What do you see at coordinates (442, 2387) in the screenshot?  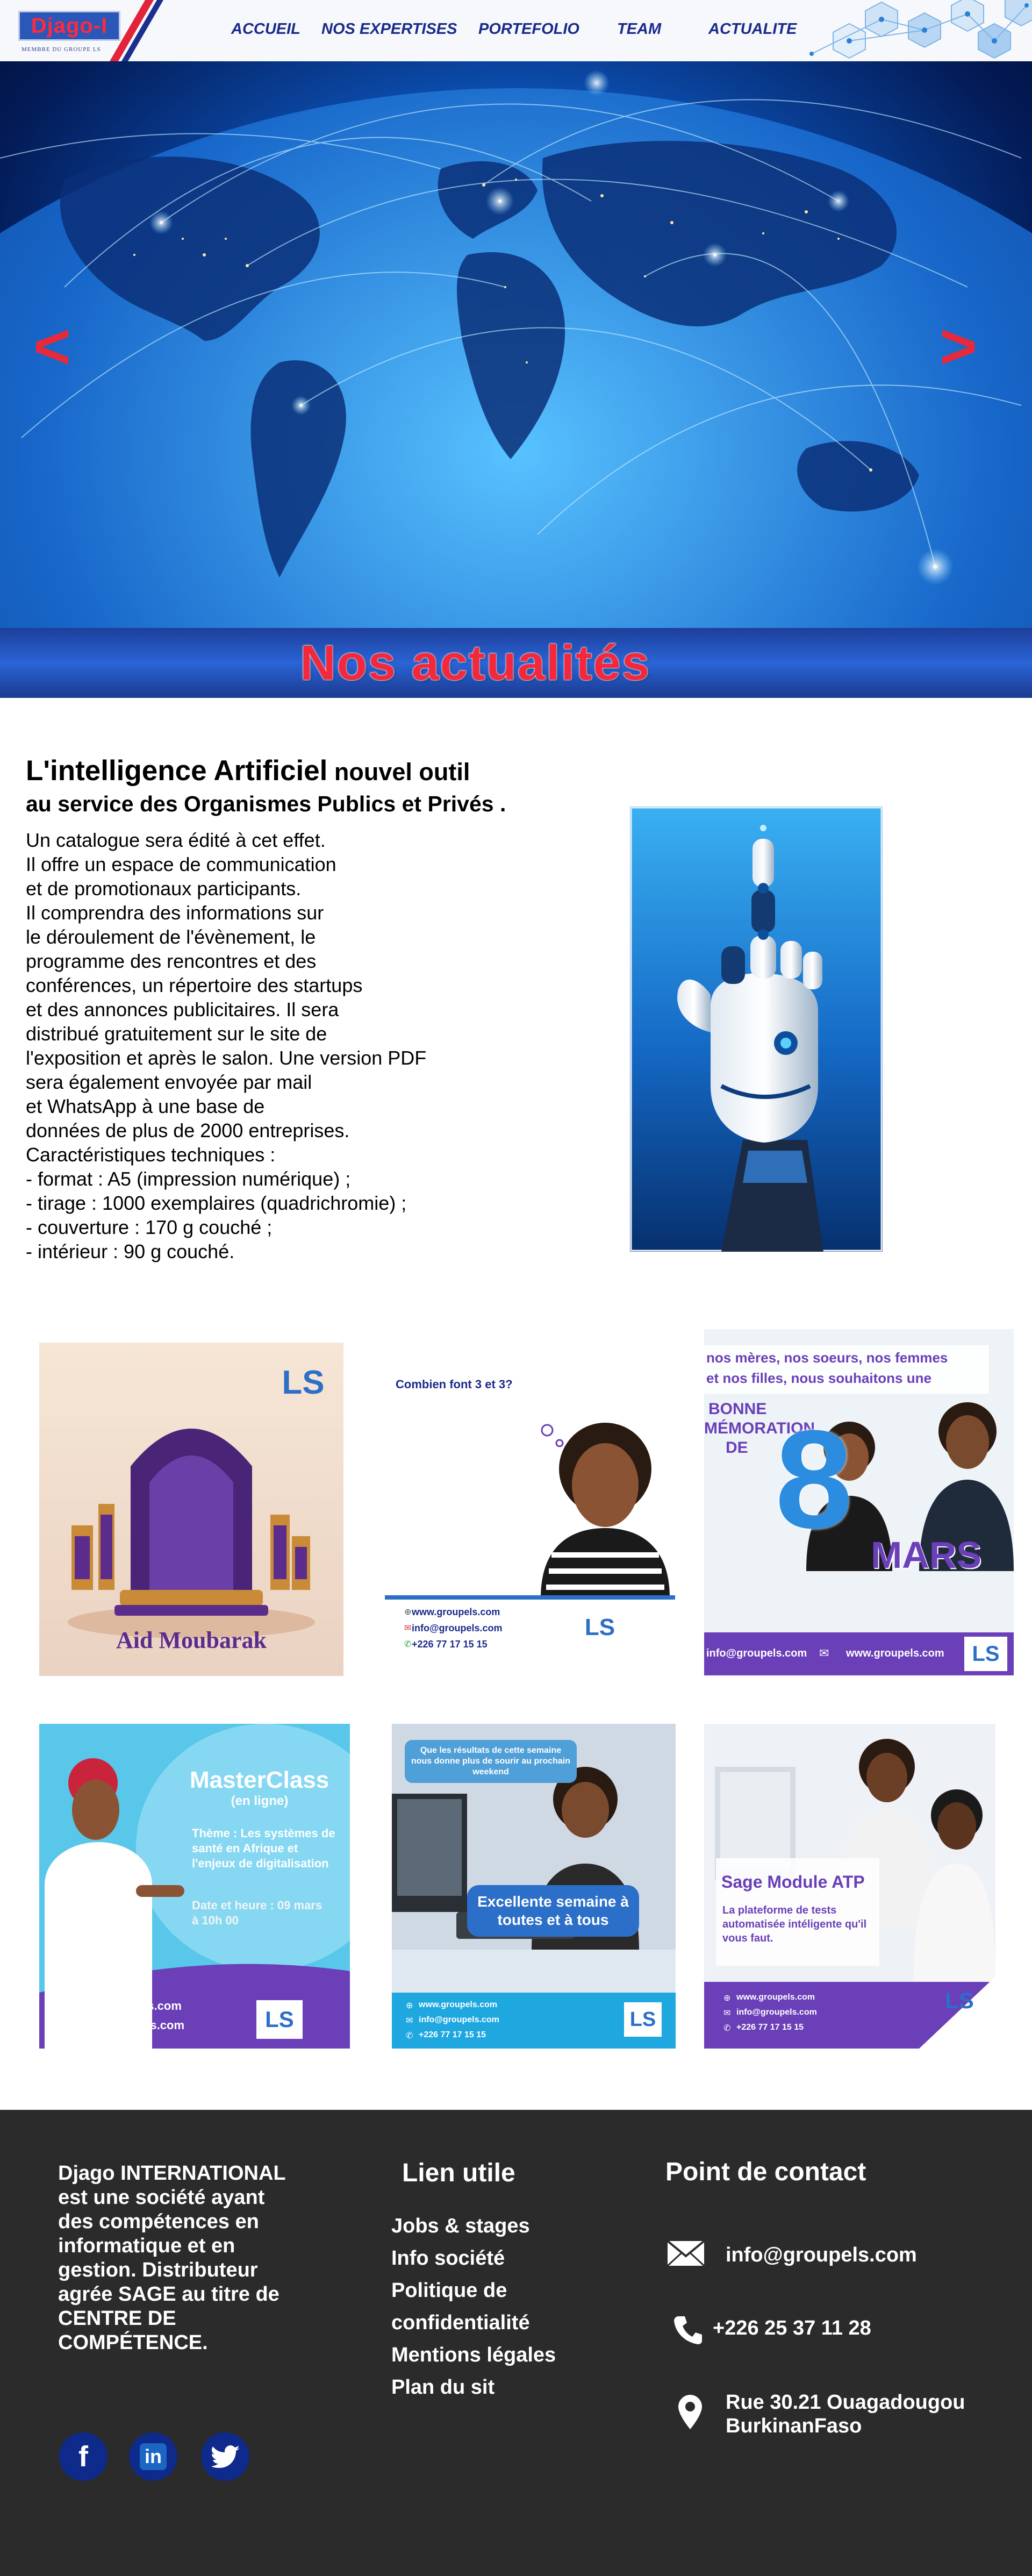 I see `footer-link-plan: Plan du sit` at bounding box center [442, 2387].